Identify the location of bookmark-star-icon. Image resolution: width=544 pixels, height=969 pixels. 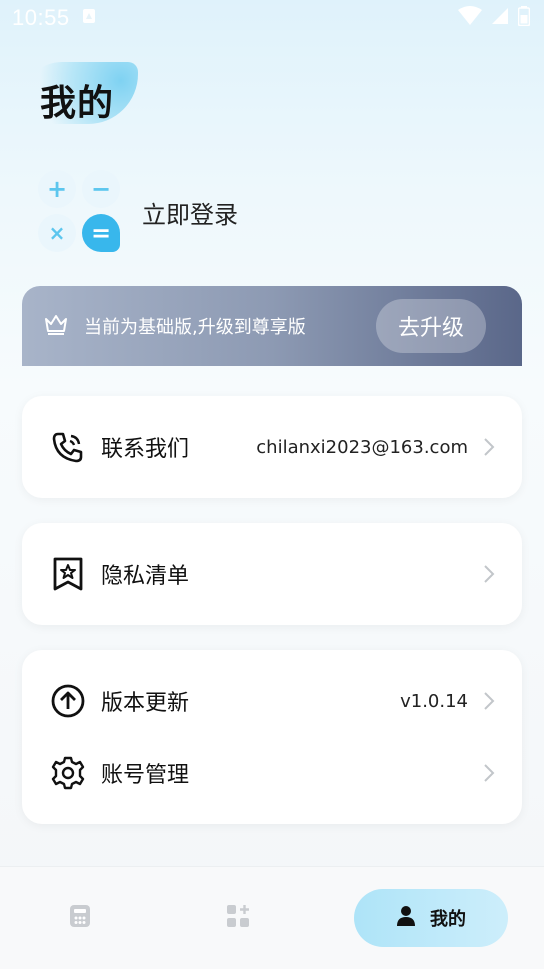
(68, 574).